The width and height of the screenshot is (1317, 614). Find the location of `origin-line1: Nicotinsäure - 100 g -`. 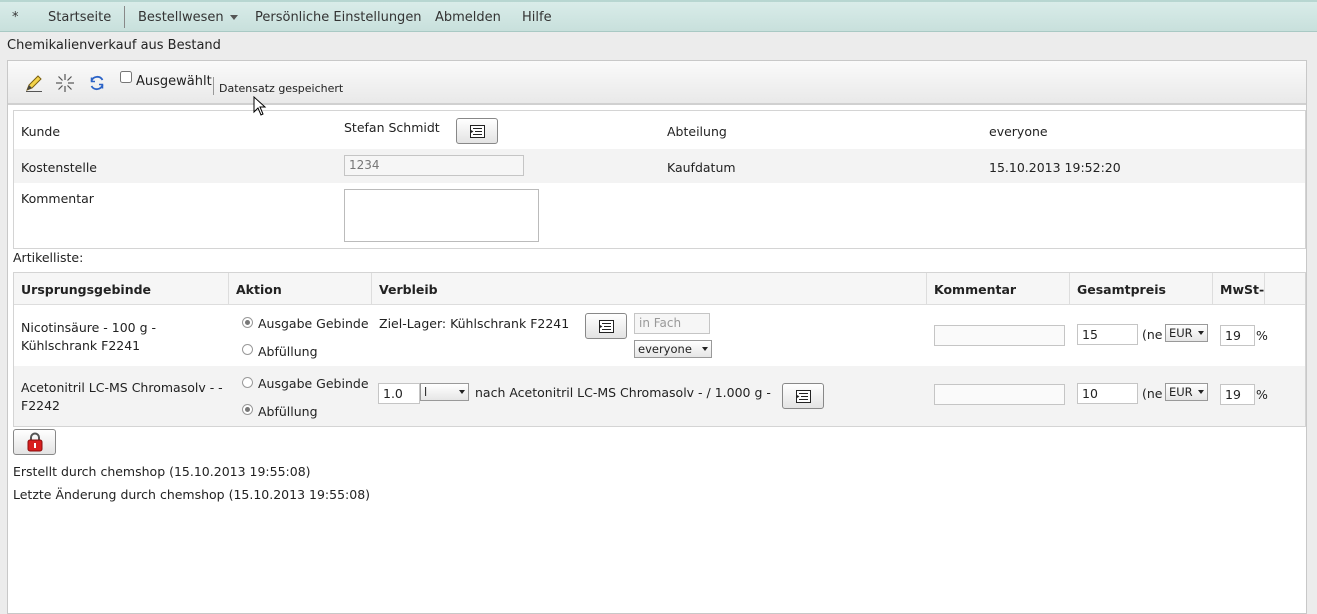

origin-line1: Nicotinsäure - 100 g - is located at coordinates (88, 327).